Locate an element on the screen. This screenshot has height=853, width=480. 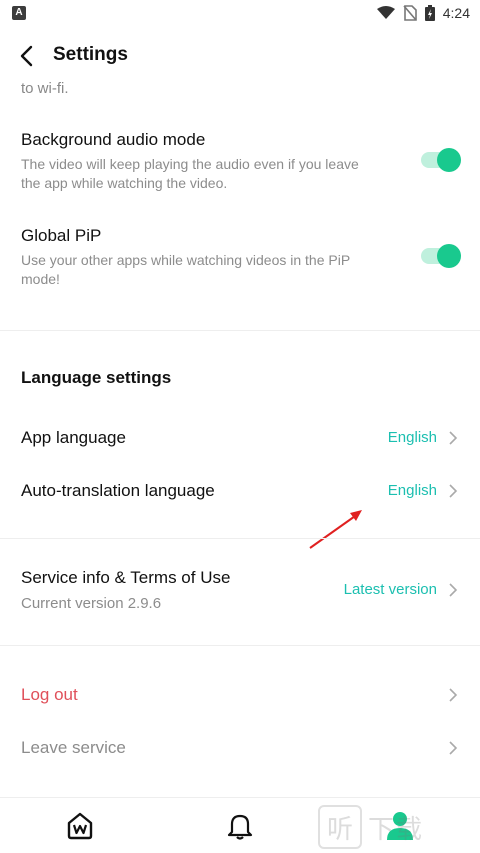
leave-service-row: Leave service is located at coordinates (240, 748).